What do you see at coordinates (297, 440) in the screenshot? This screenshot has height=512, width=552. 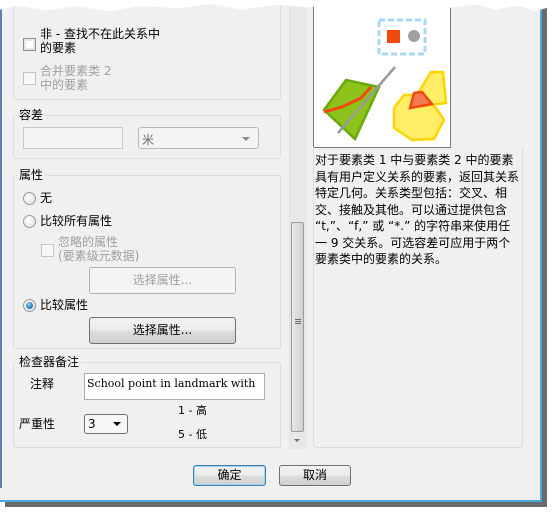 I see `scroll-down-icon` at bounding box center [297, 440].